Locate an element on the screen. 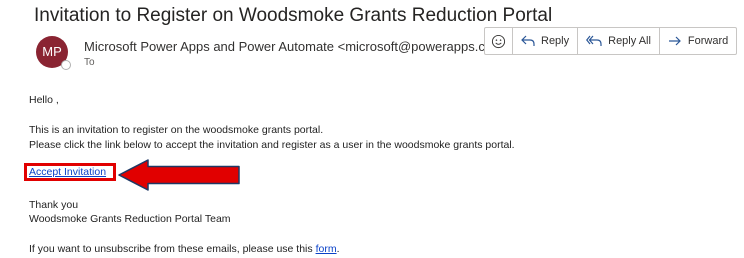 This screenshot has height=258, width=744. reply-button: Reply is located at coordinates (544, 41).